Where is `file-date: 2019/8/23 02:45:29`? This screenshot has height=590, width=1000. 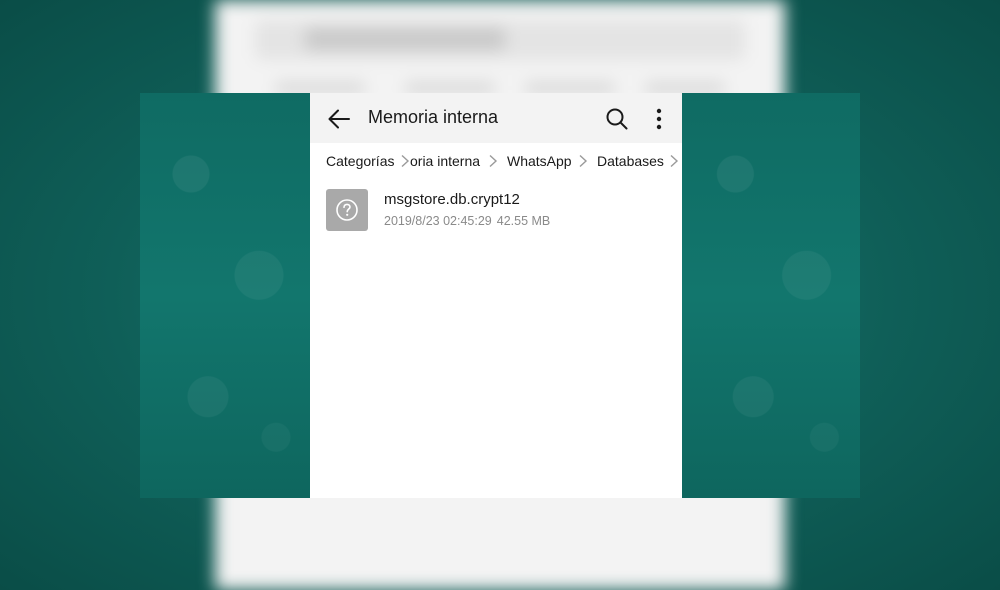
file-date: 2019/8/23 02:45:29 is located at coordinates (438, 221).